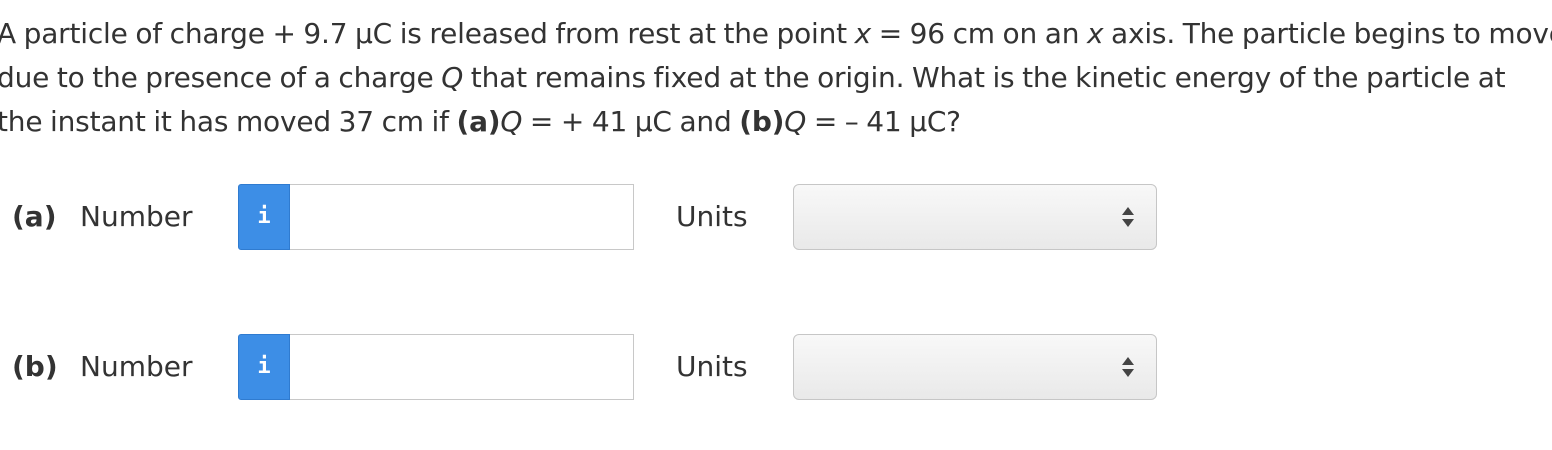 The image size is (1552, 450). I want to click on part-a-marker: (a), so click(478, 121).